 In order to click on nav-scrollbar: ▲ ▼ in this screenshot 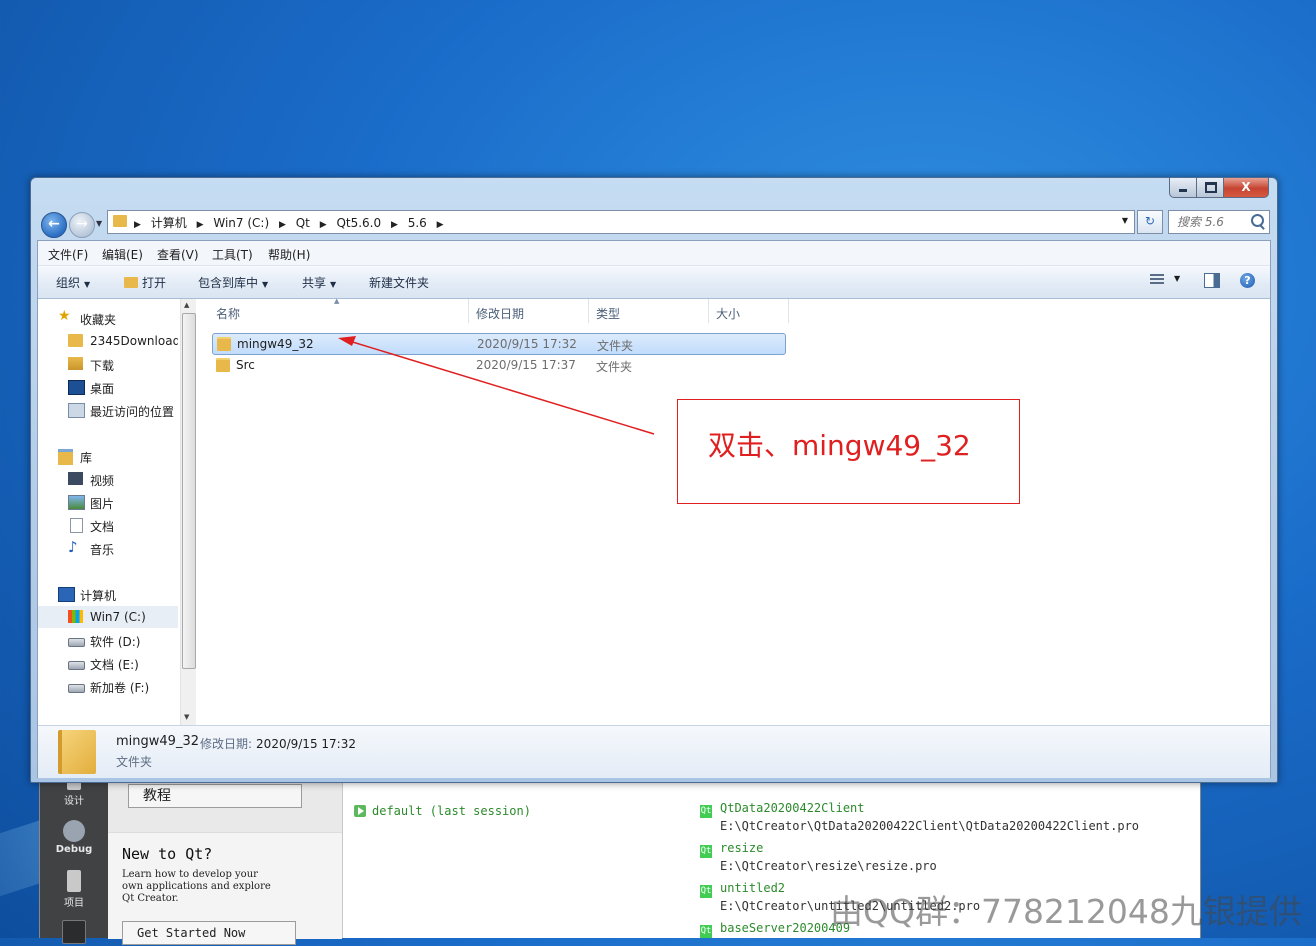, I will do `click(188, 512)`.